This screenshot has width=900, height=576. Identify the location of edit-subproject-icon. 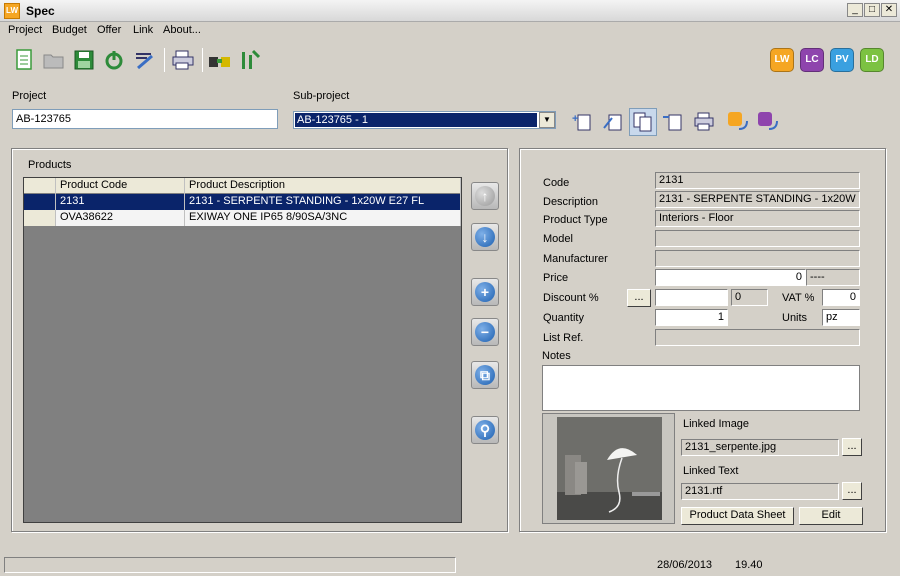
(613, 122).